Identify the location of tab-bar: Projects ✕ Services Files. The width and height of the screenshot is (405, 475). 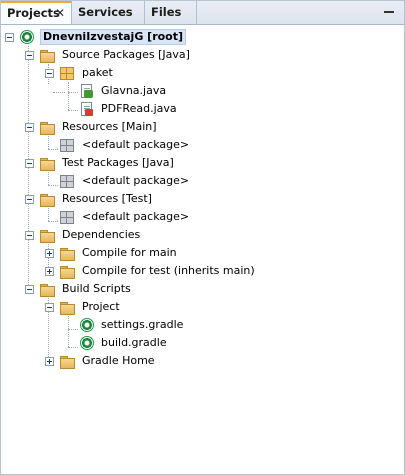
(202, 13).